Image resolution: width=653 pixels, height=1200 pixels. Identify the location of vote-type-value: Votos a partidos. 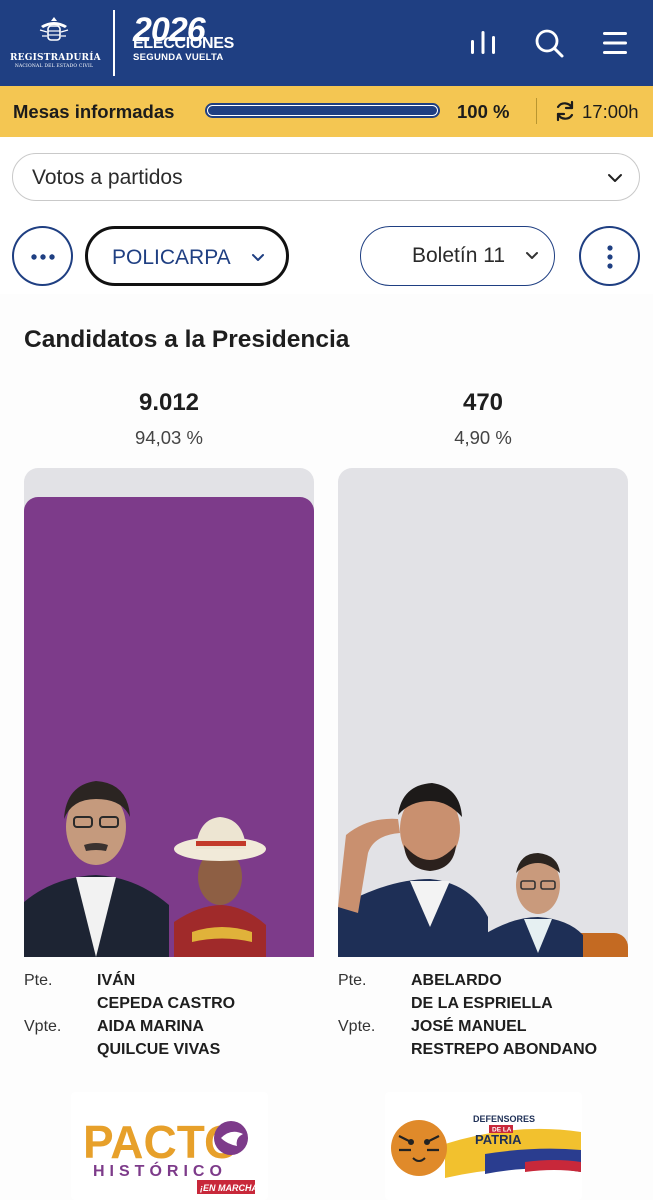
(107, 177).